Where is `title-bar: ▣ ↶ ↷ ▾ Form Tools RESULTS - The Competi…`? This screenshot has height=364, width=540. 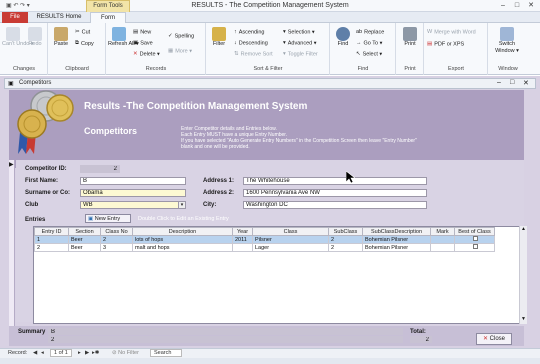 title-bar: ▣ ↶ ↷ ▾ Form Tools RESULTS - The Competi… is located at coordinates (270, 6).